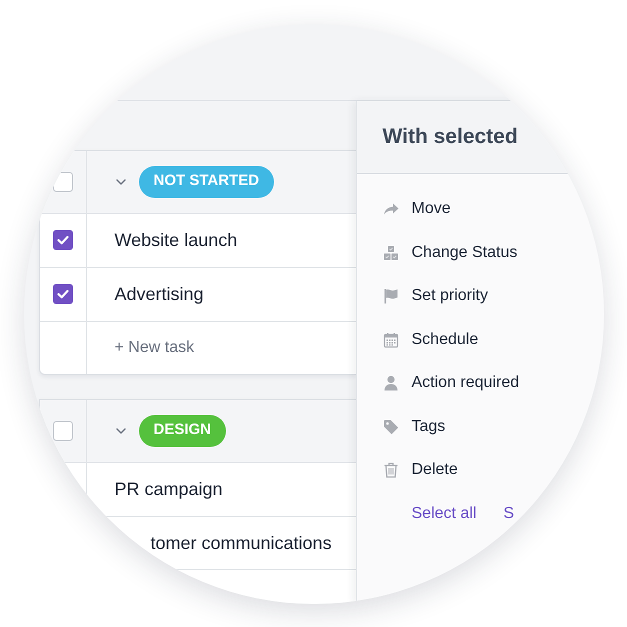  I want to click on task-title: PR campaign, so click(168, 489).